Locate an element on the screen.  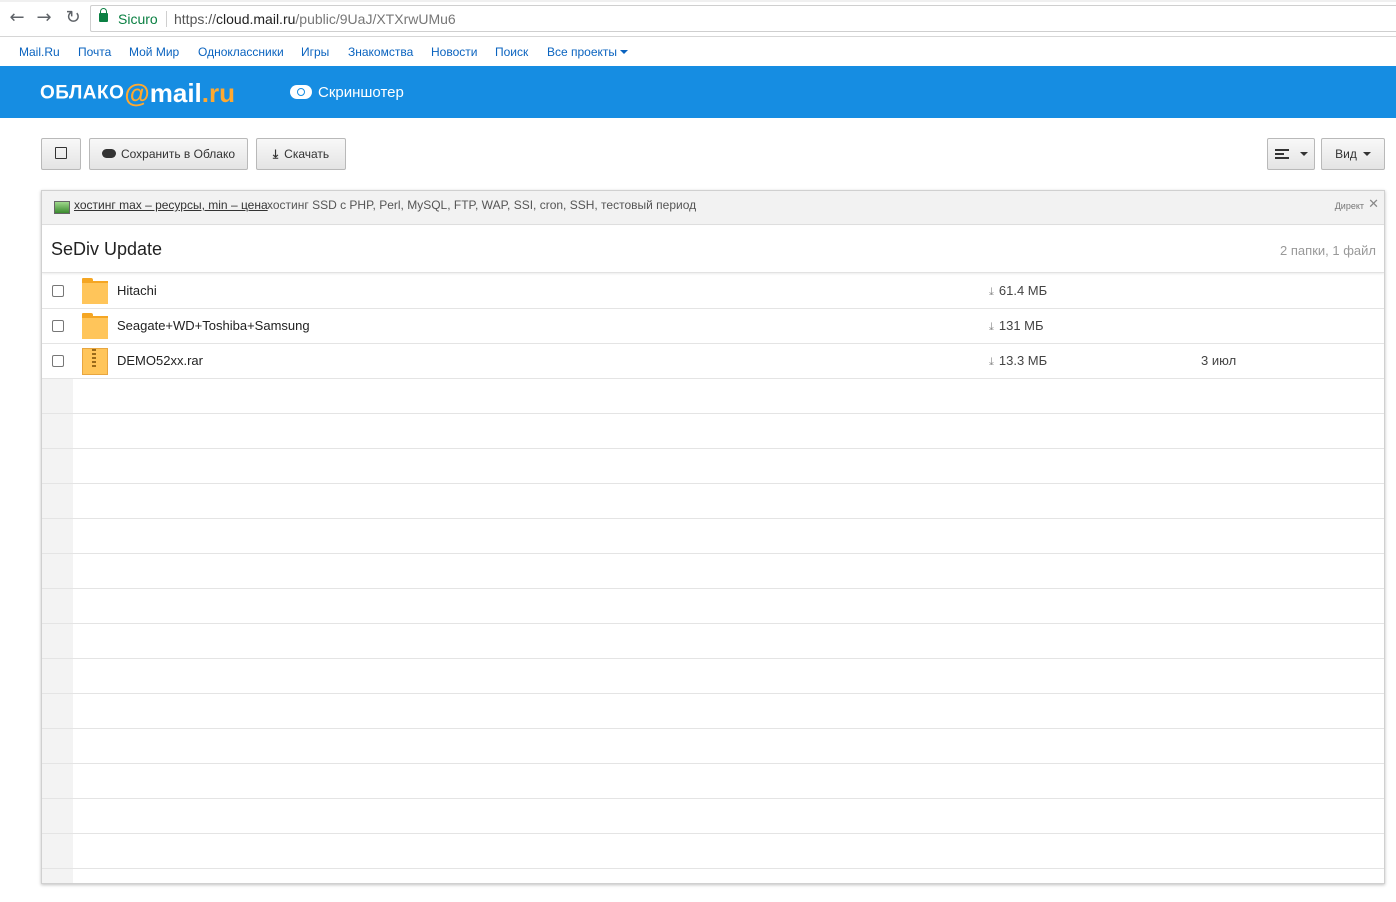
address-separator is located at coordinates (166, 19).